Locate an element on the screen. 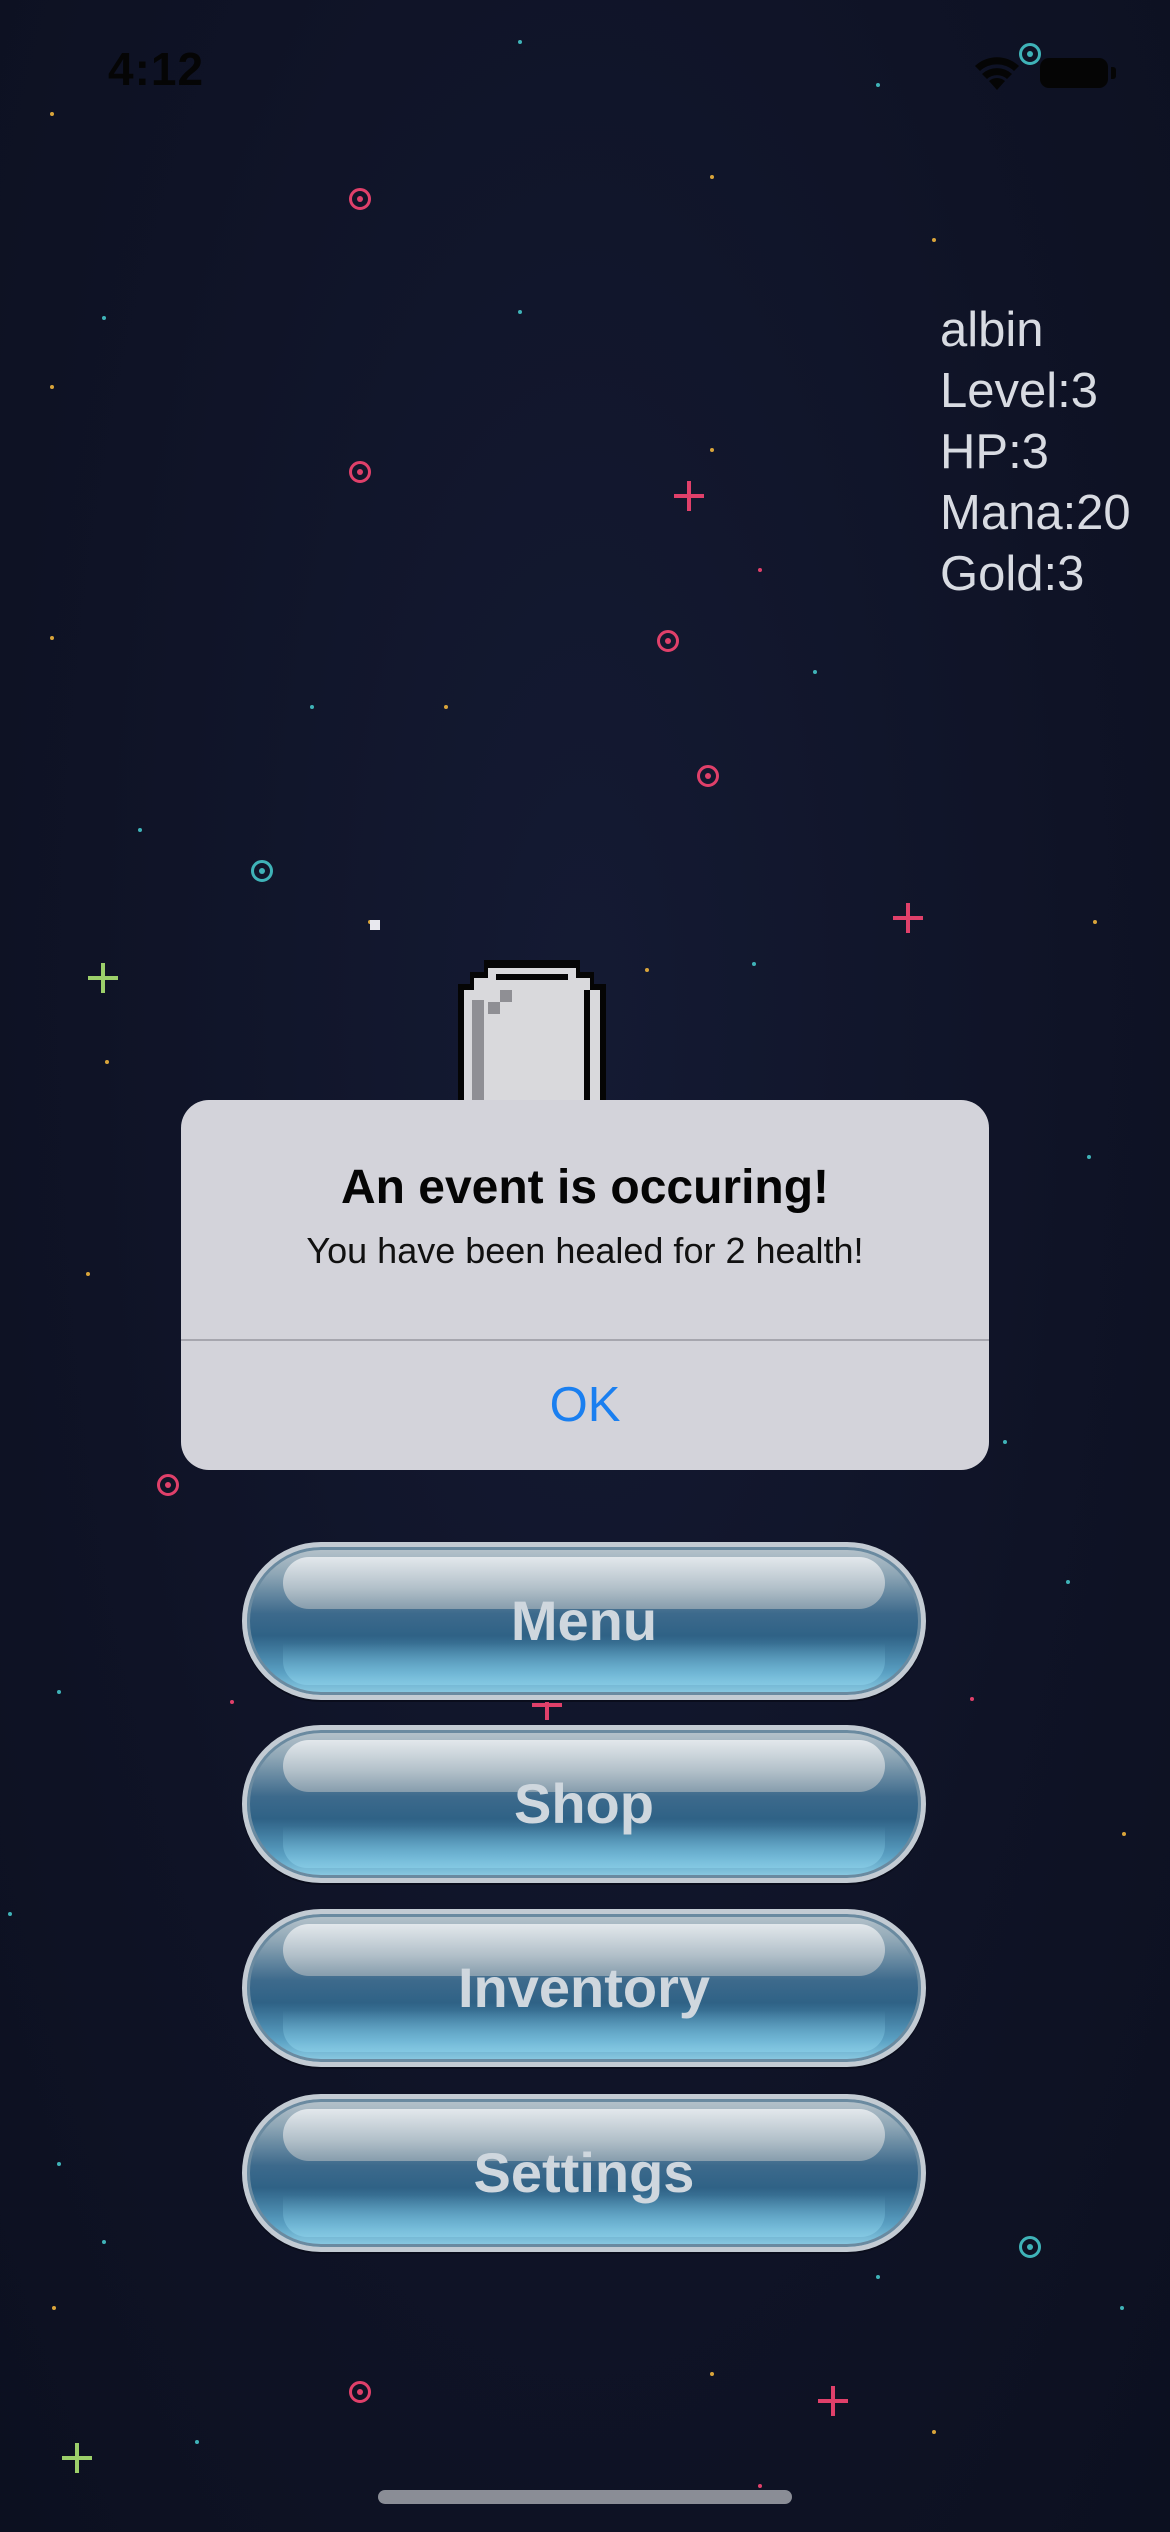 Image resolution: width=1170 pixels, height=2532 pixels. shop-button: Shop is located at coordinates (584, 1804).